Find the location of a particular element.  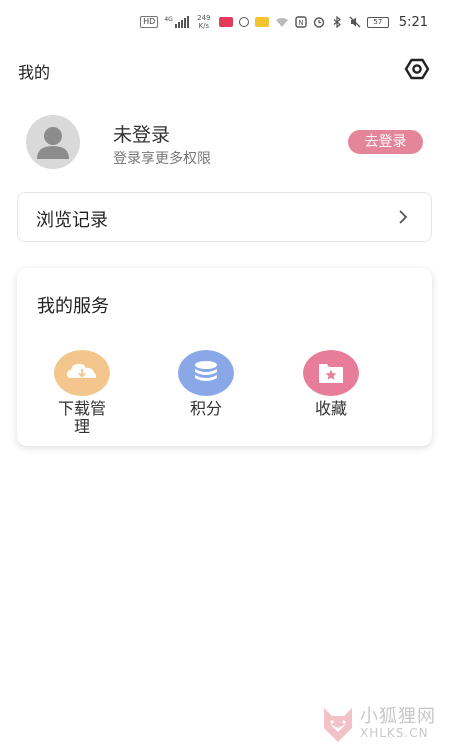

nfc-icon: N is located at coordinates (301, 22).